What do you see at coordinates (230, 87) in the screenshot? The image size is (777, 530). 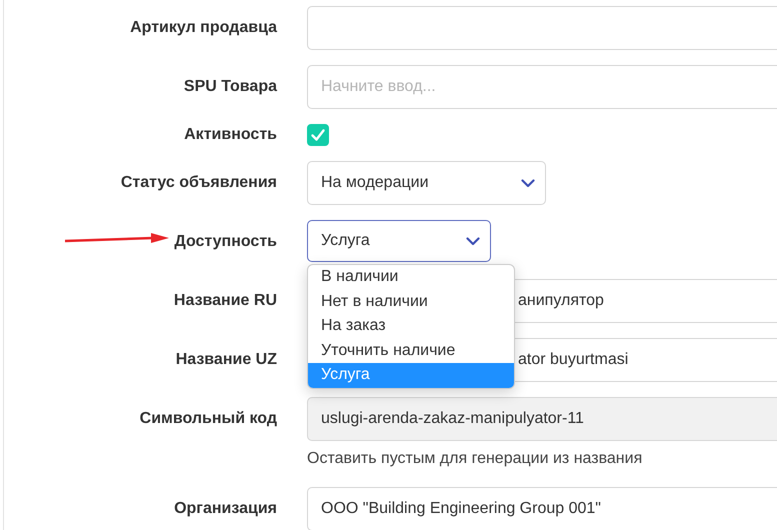 I see `field-label: SPU Товара` at bounding box center [230, 87].